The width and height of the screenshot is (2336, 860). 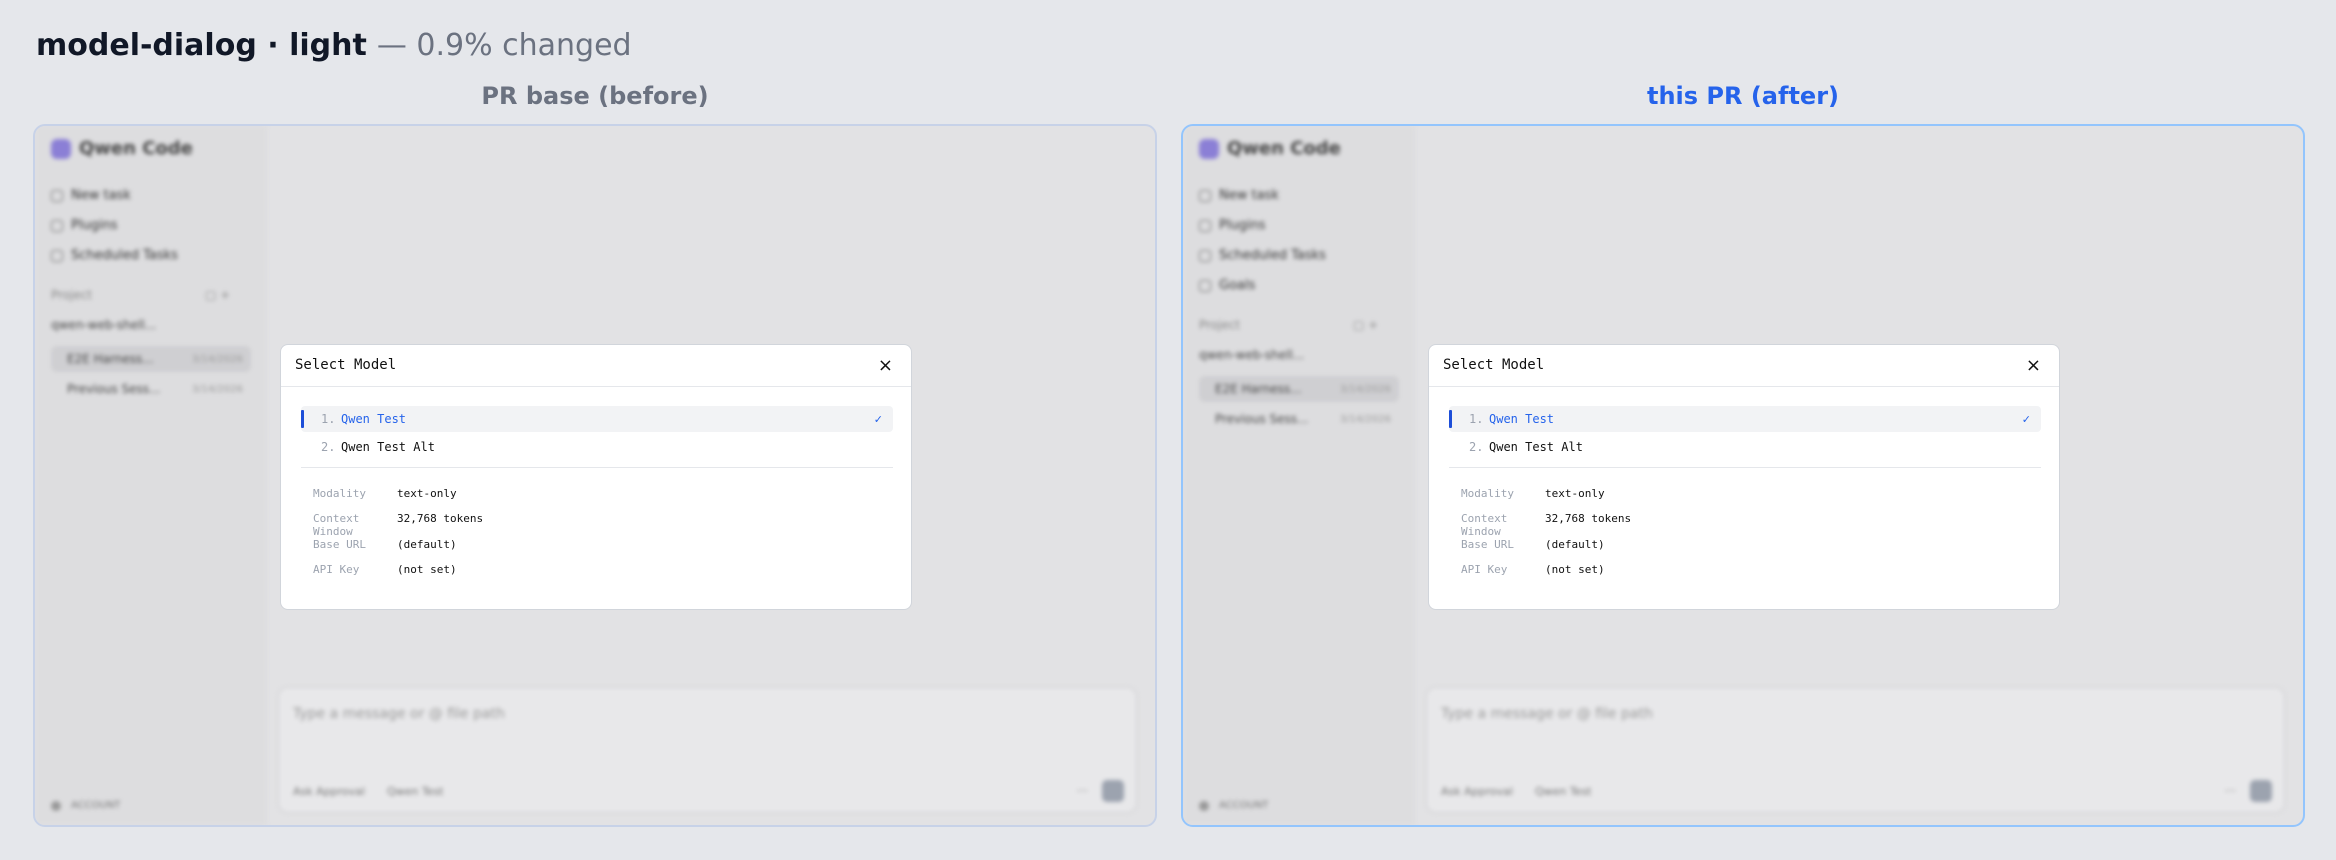 I want to click on report-header: model-dialog · light — 0.9% changed, so click(x=334, y=48).